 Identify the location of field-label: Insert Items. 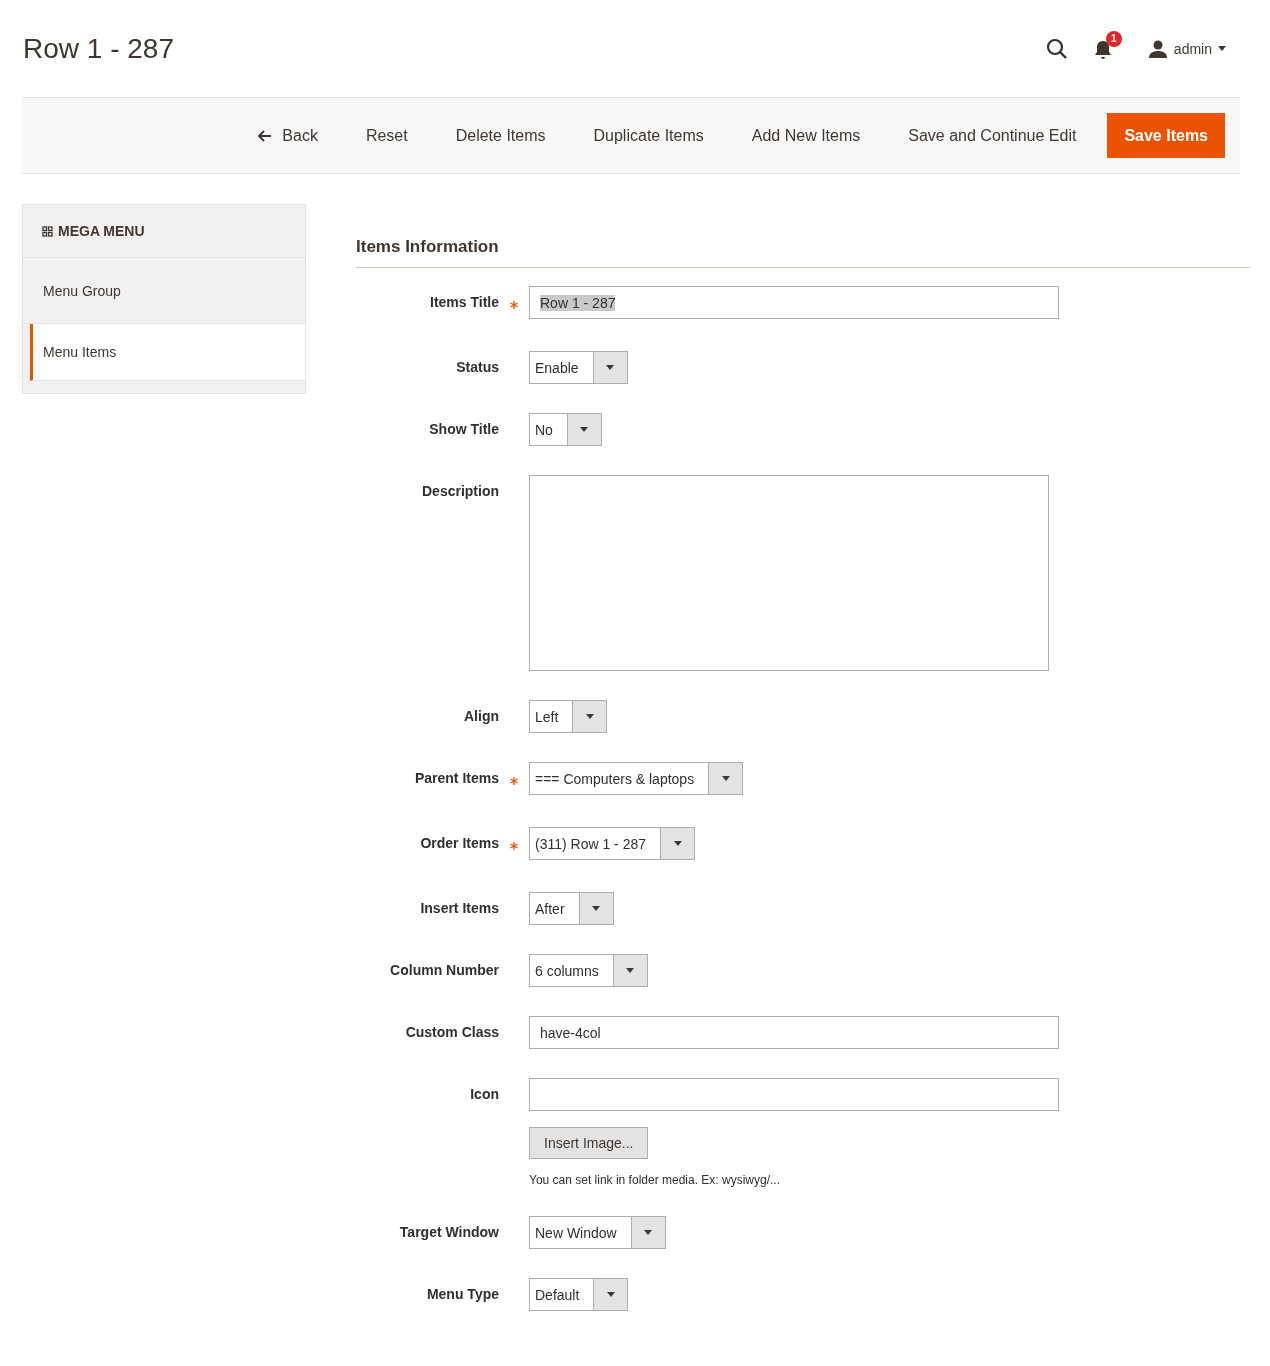
(459, 908).